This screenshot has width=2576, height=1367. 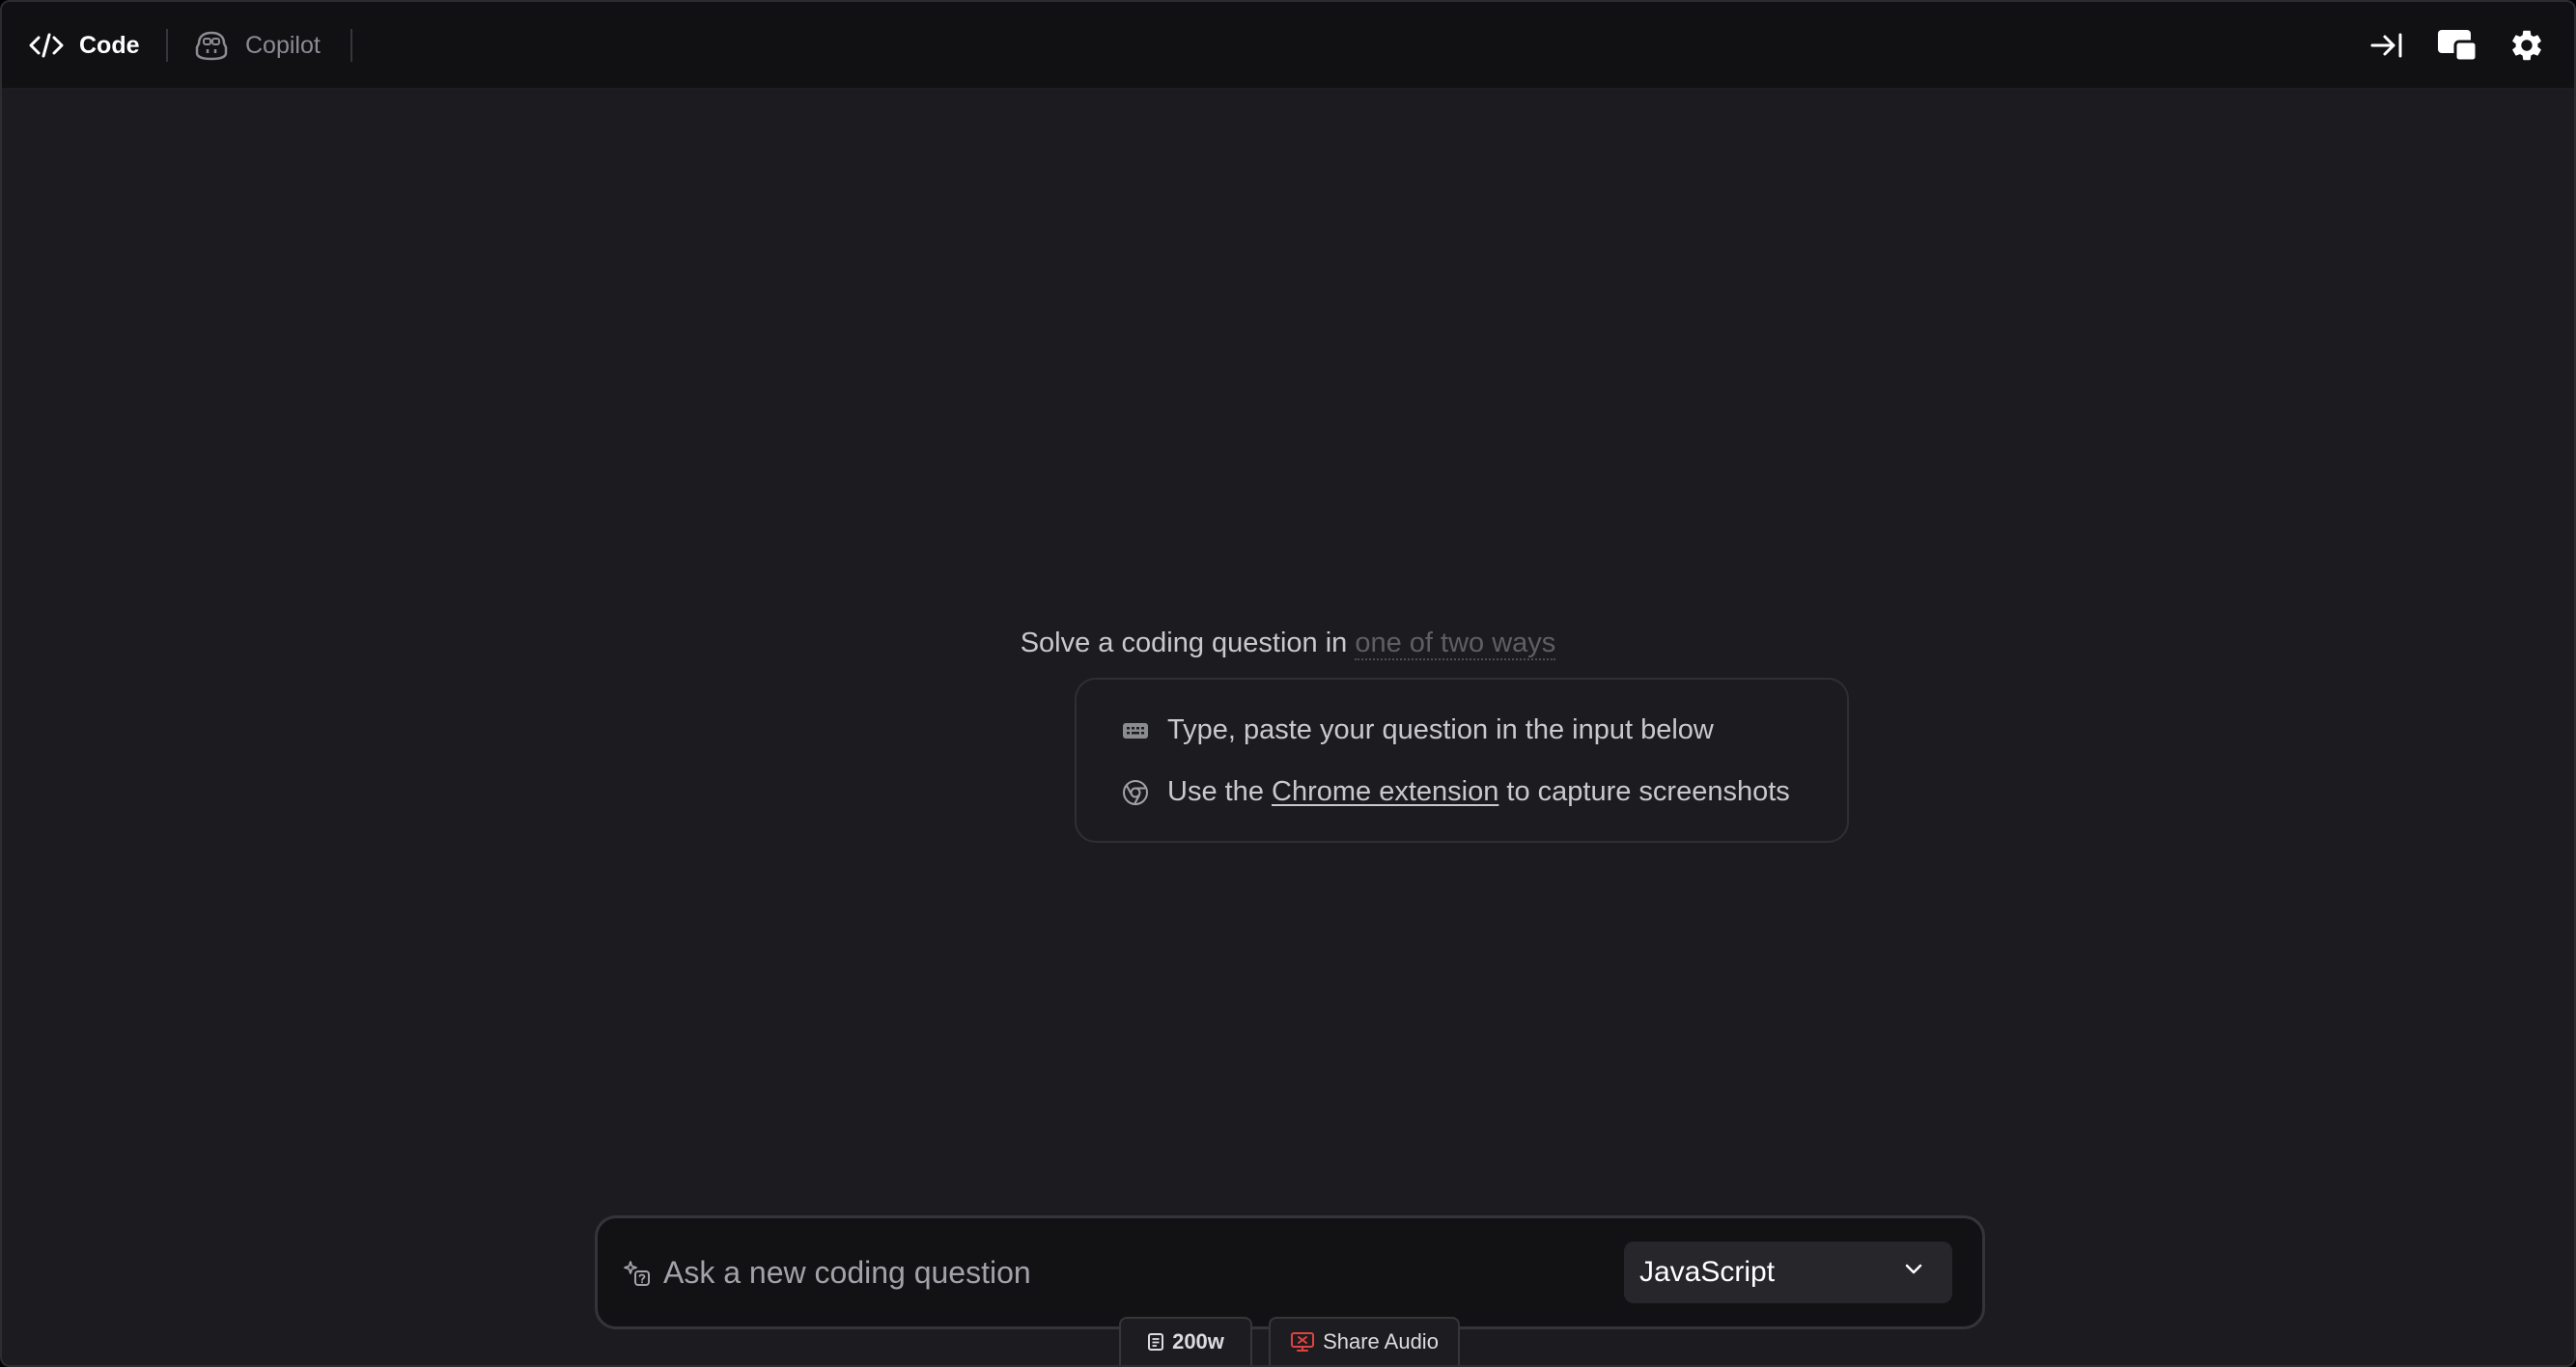 I want to click on gear-icon, so click(x=2527, y=45).